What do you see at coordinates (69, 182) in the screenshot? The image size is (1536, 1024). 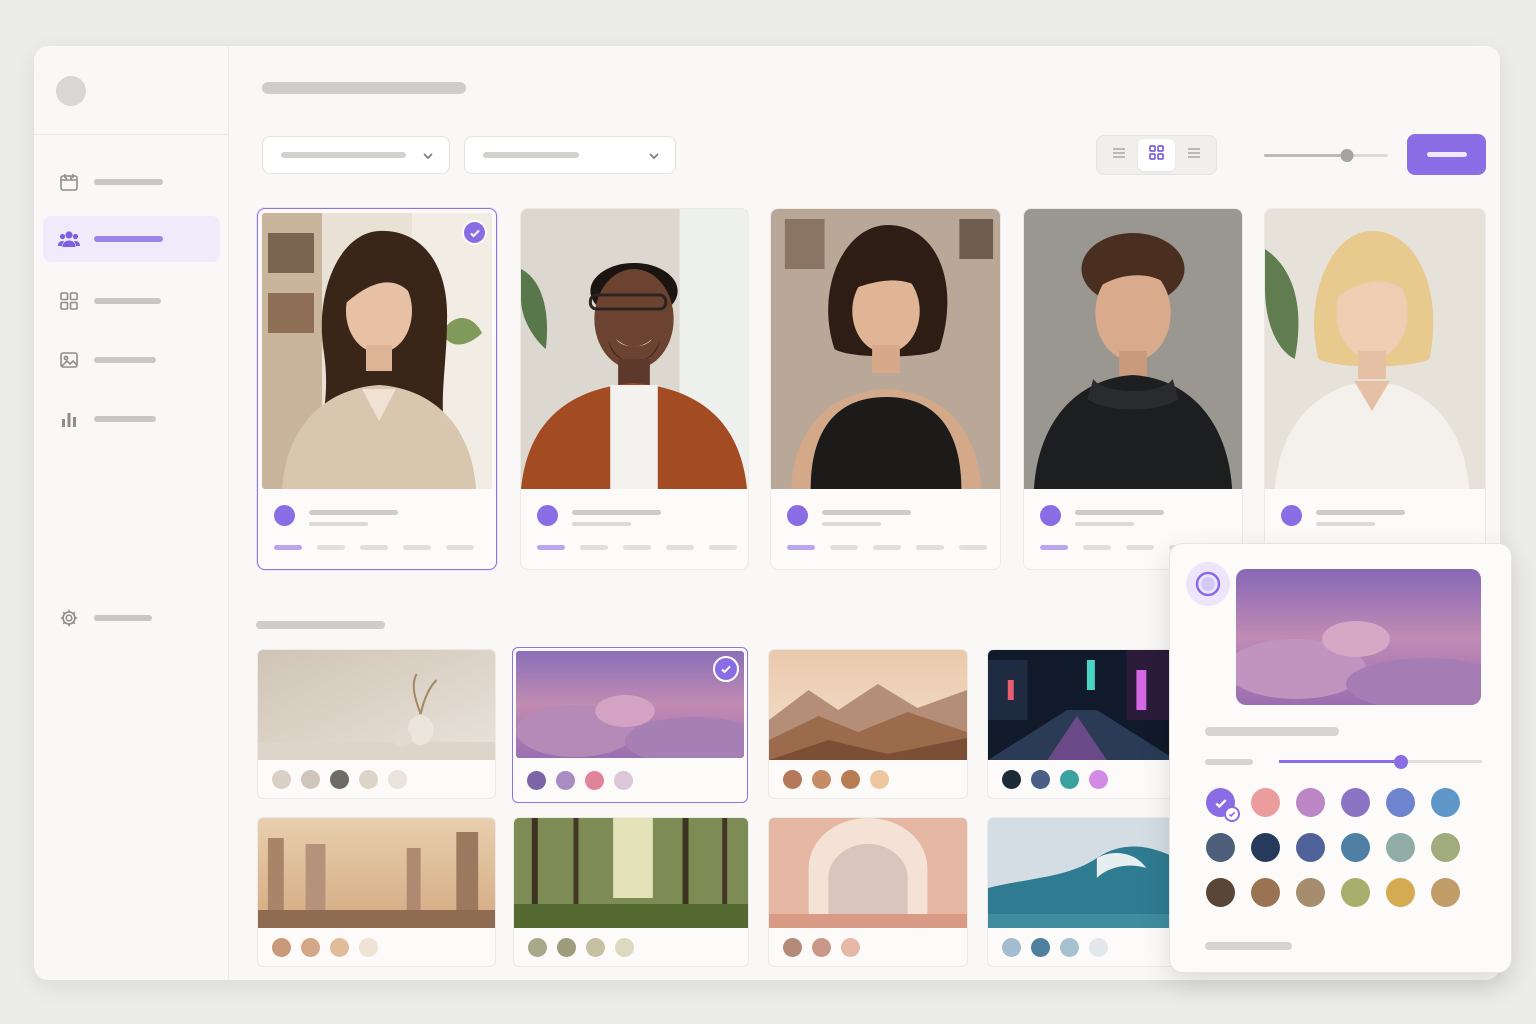 I see `calendar-icon` at bounding box center [69, 182].